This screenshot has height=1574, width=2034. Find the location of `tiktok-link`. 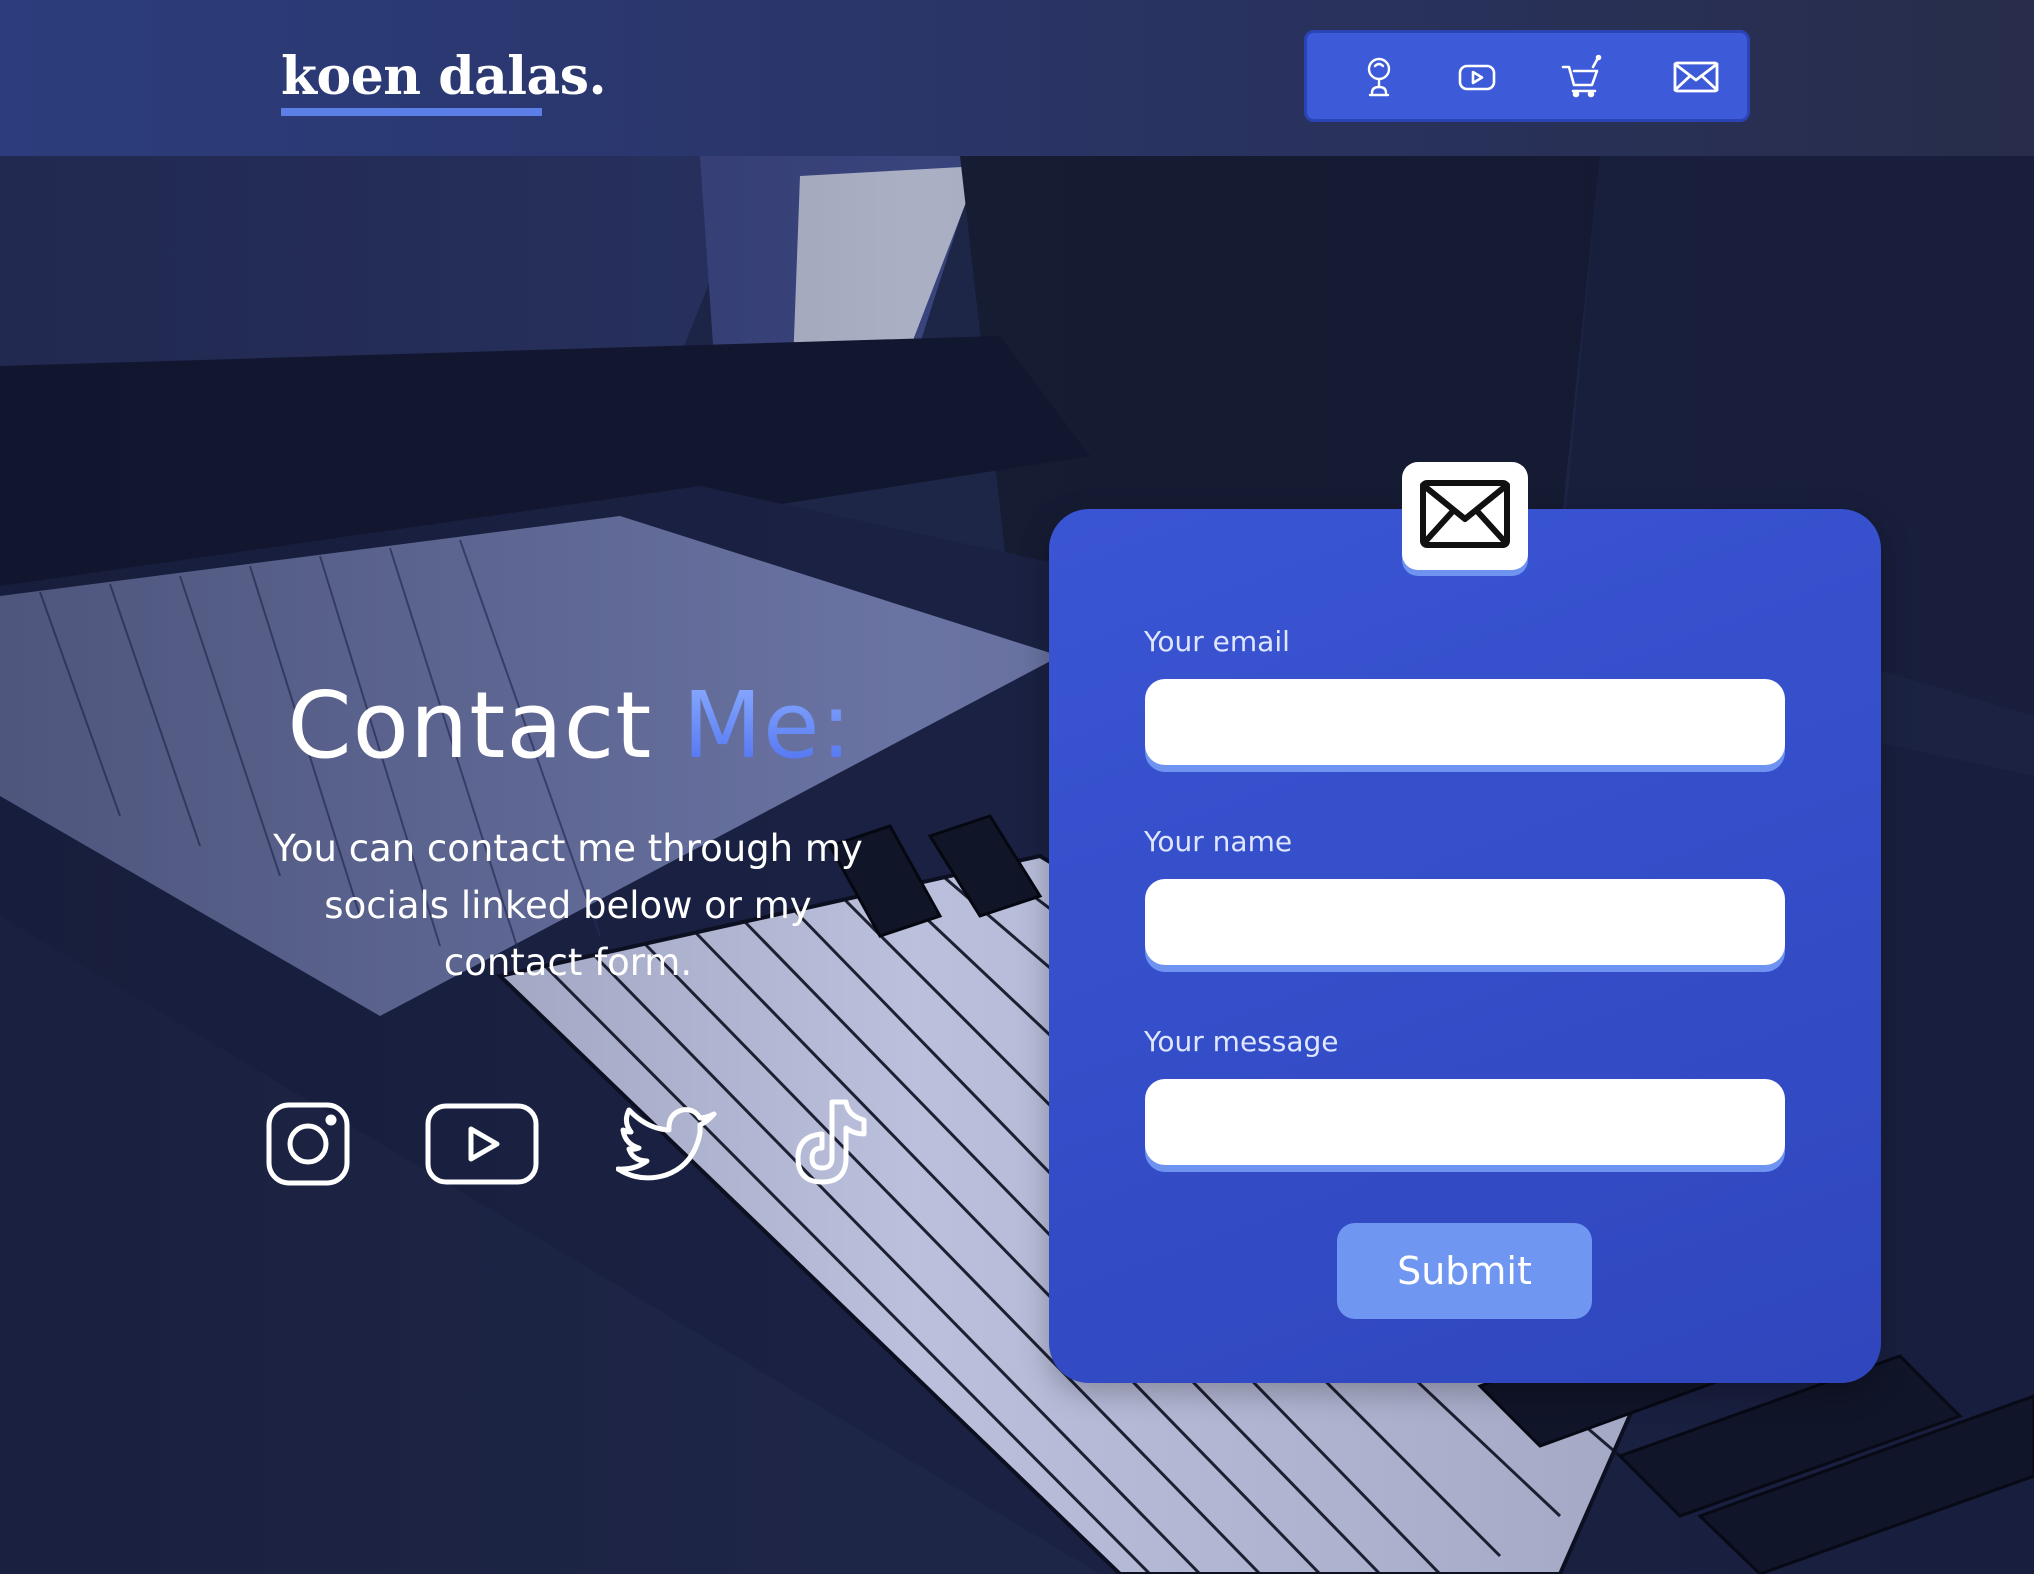

tiktok-link is located at coordinates (834, 1144).